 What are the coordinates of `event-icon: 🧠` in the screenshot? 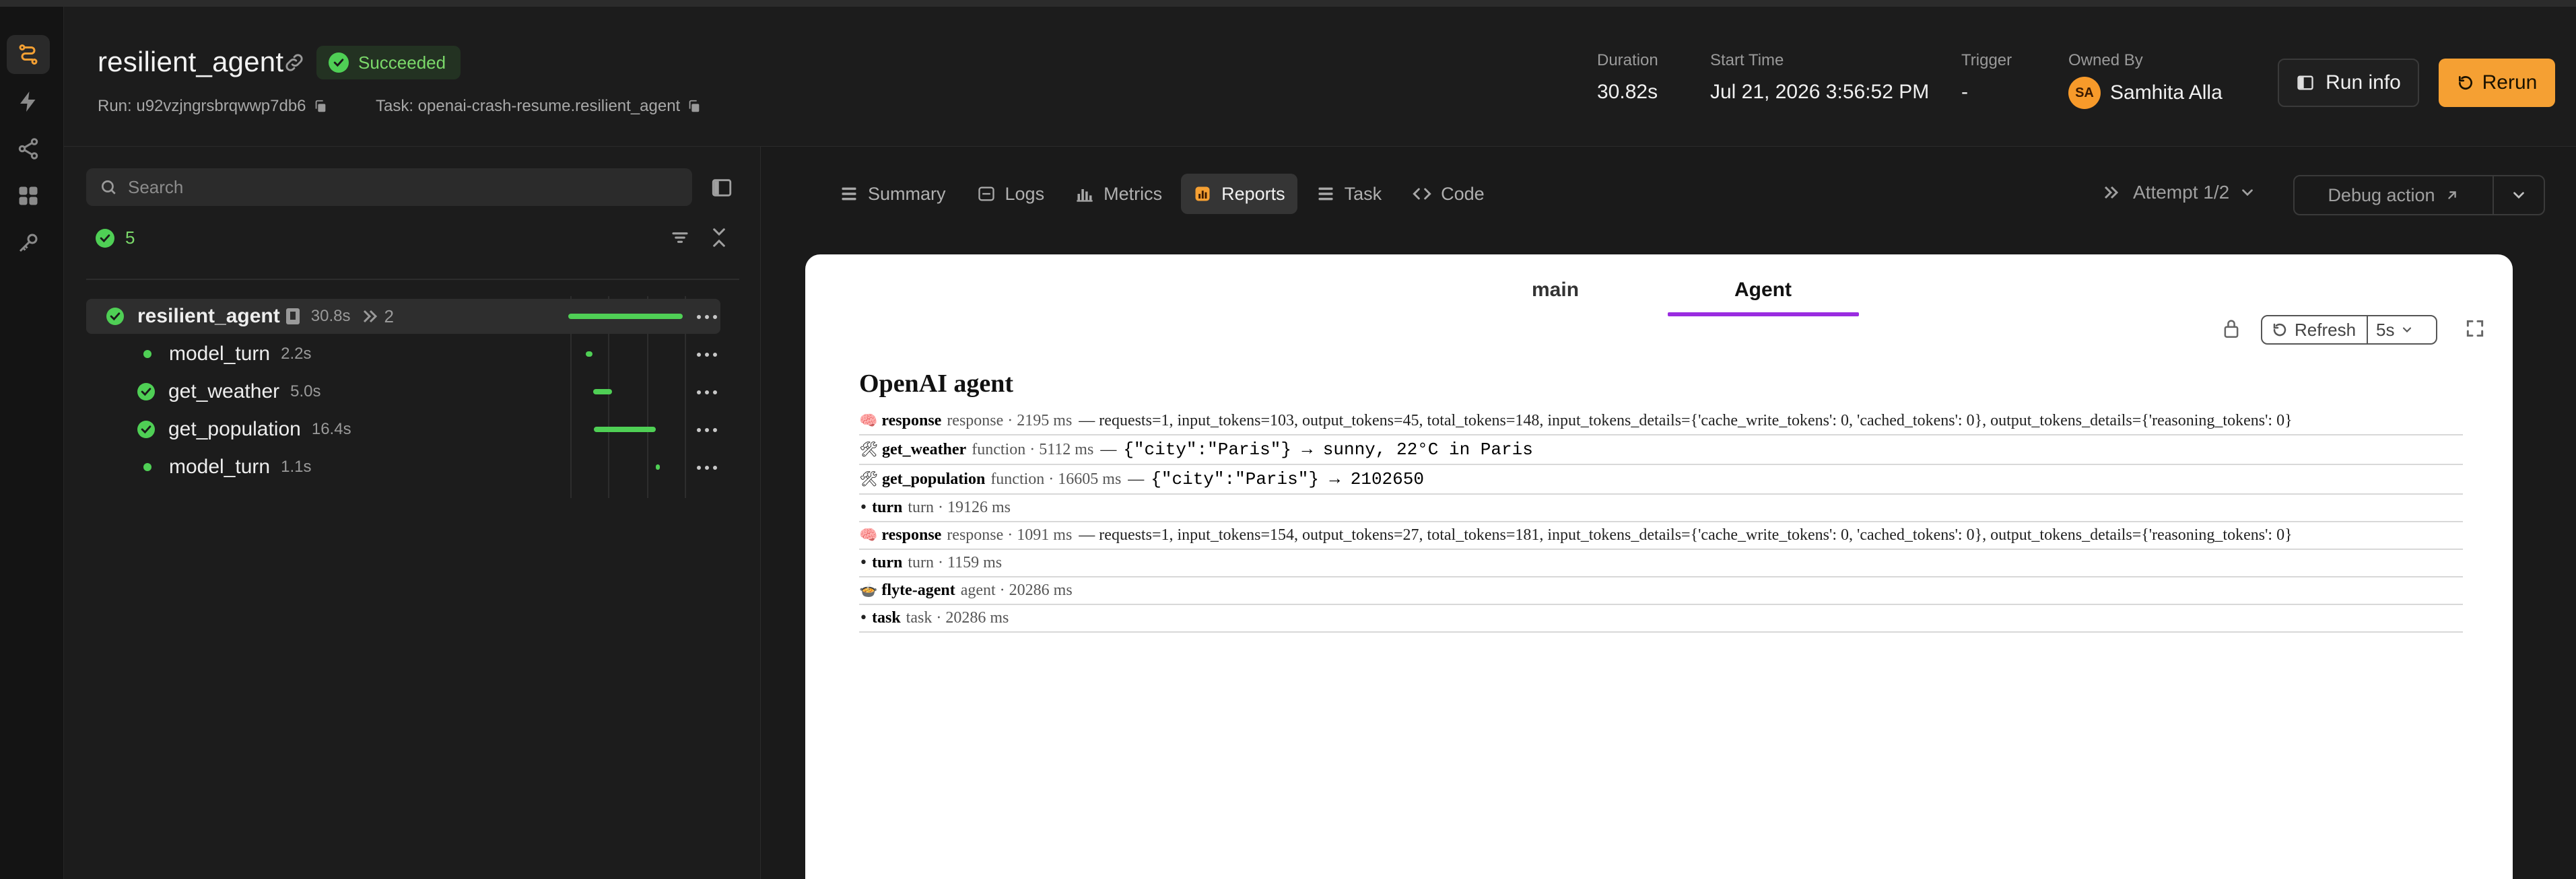 It's located at (868, 535).